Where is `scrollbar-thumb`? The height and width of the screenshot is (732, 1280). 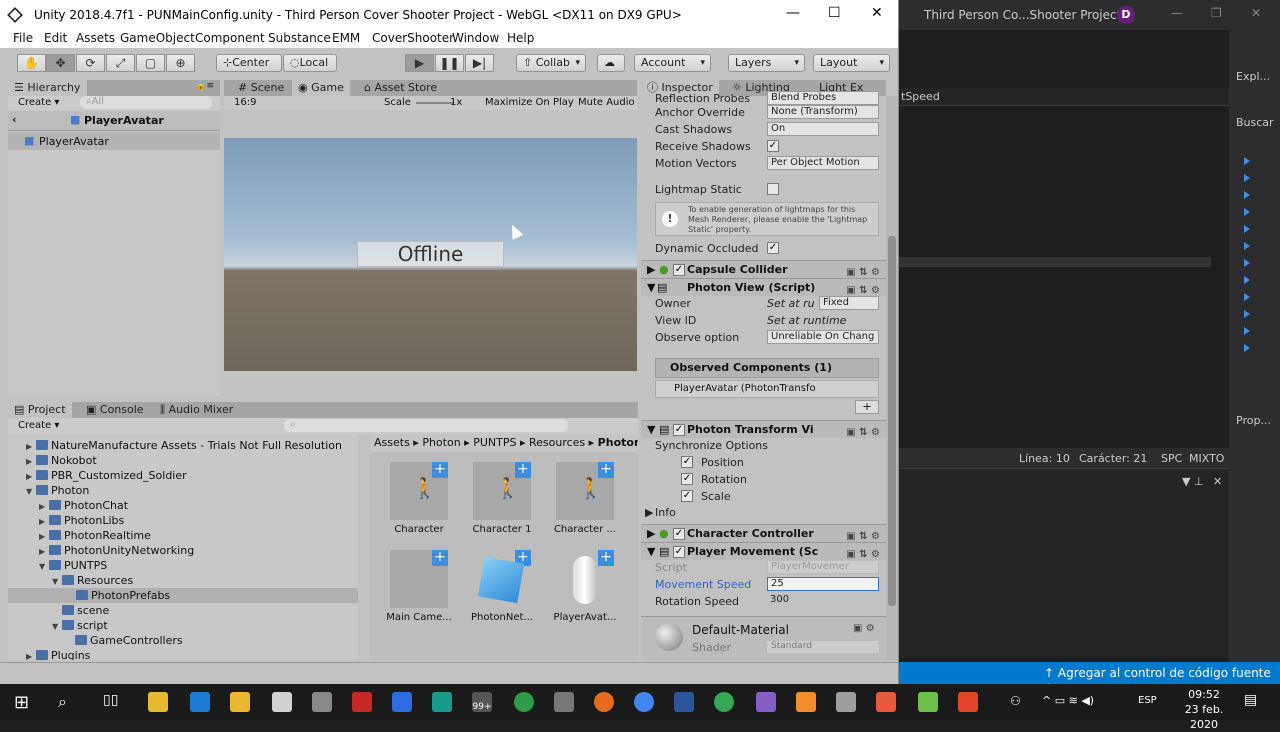 scrollbar-thumb is located at coordinates (892, 421).